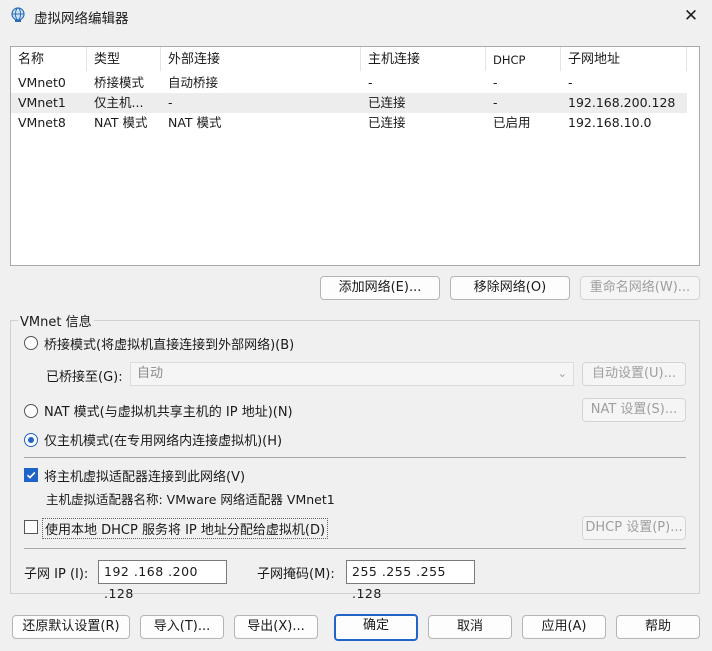  I want to click on cell-external: 自动桥接, so click(193, 82).